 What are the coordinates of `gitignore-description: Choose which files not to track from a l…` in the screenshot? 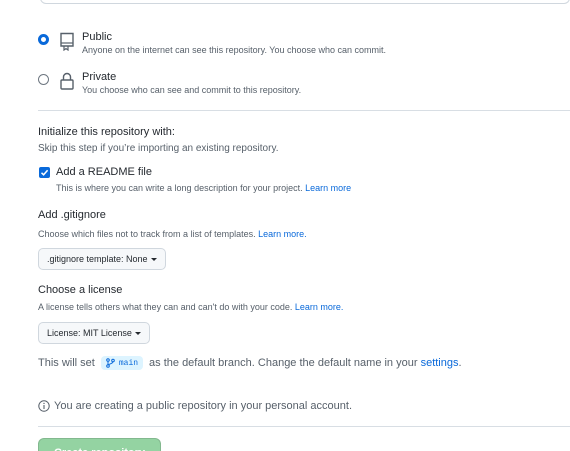 It's located at (172, 234).